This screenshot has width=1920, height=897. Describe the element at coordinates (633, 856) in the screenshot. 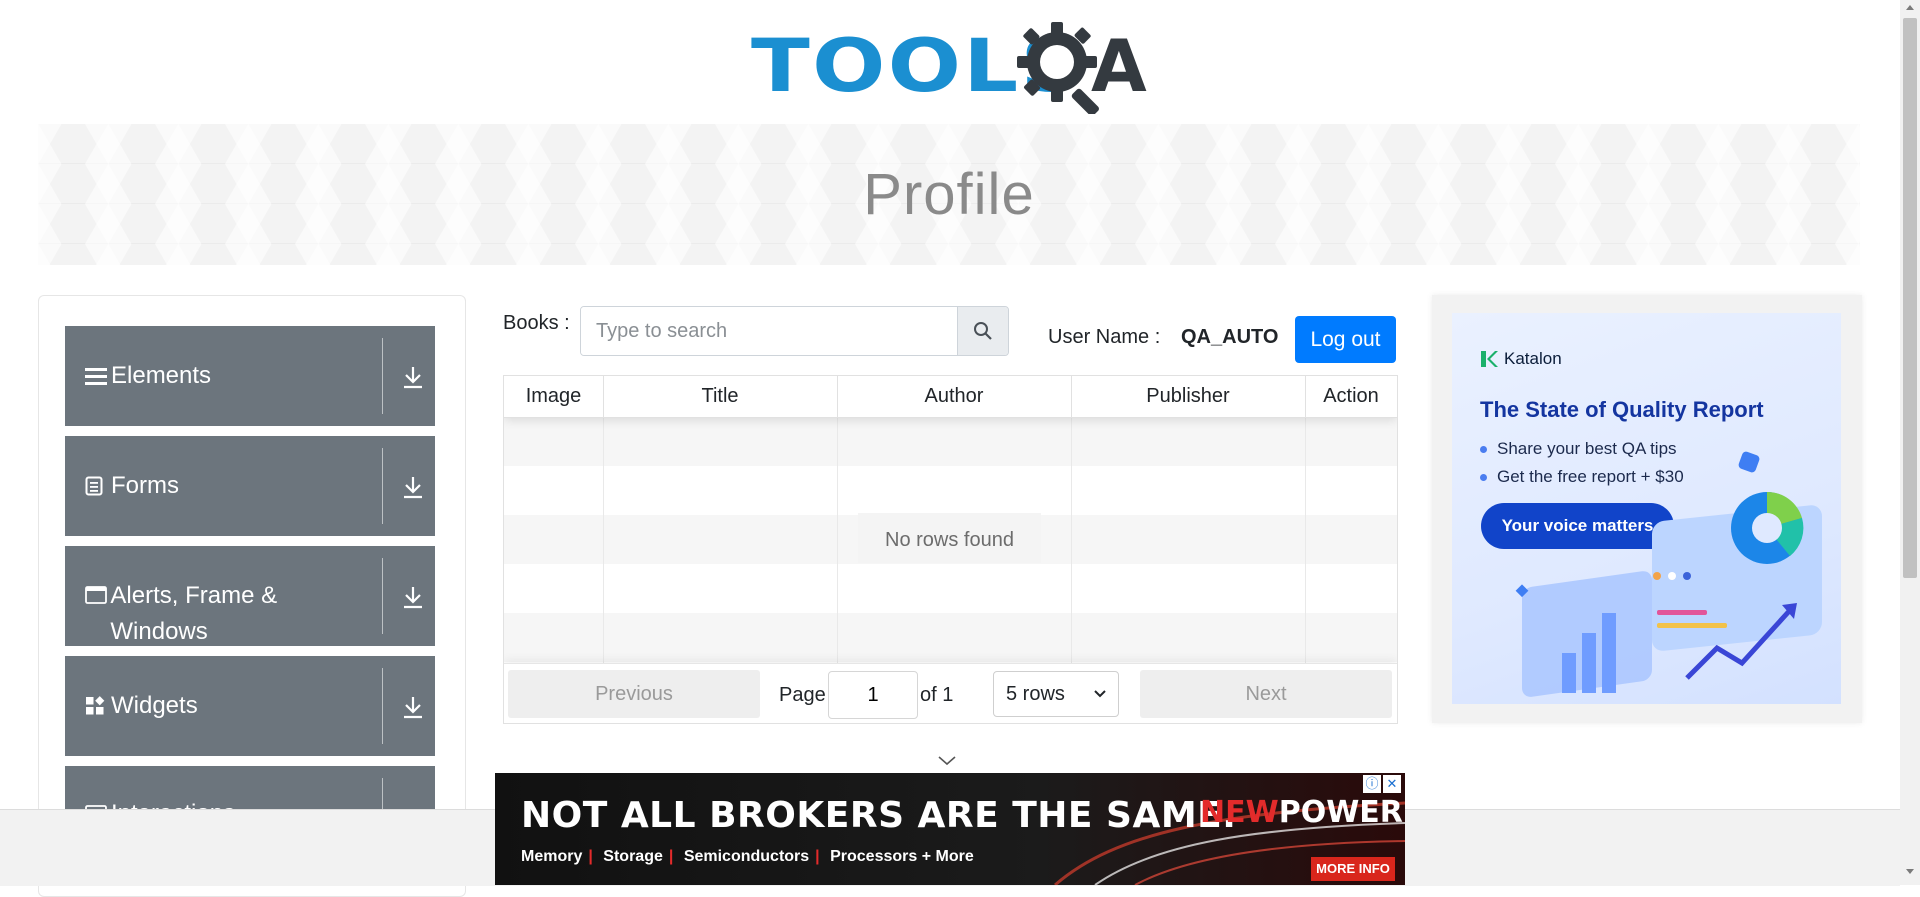

I see `ad-category: Storage` at that location.